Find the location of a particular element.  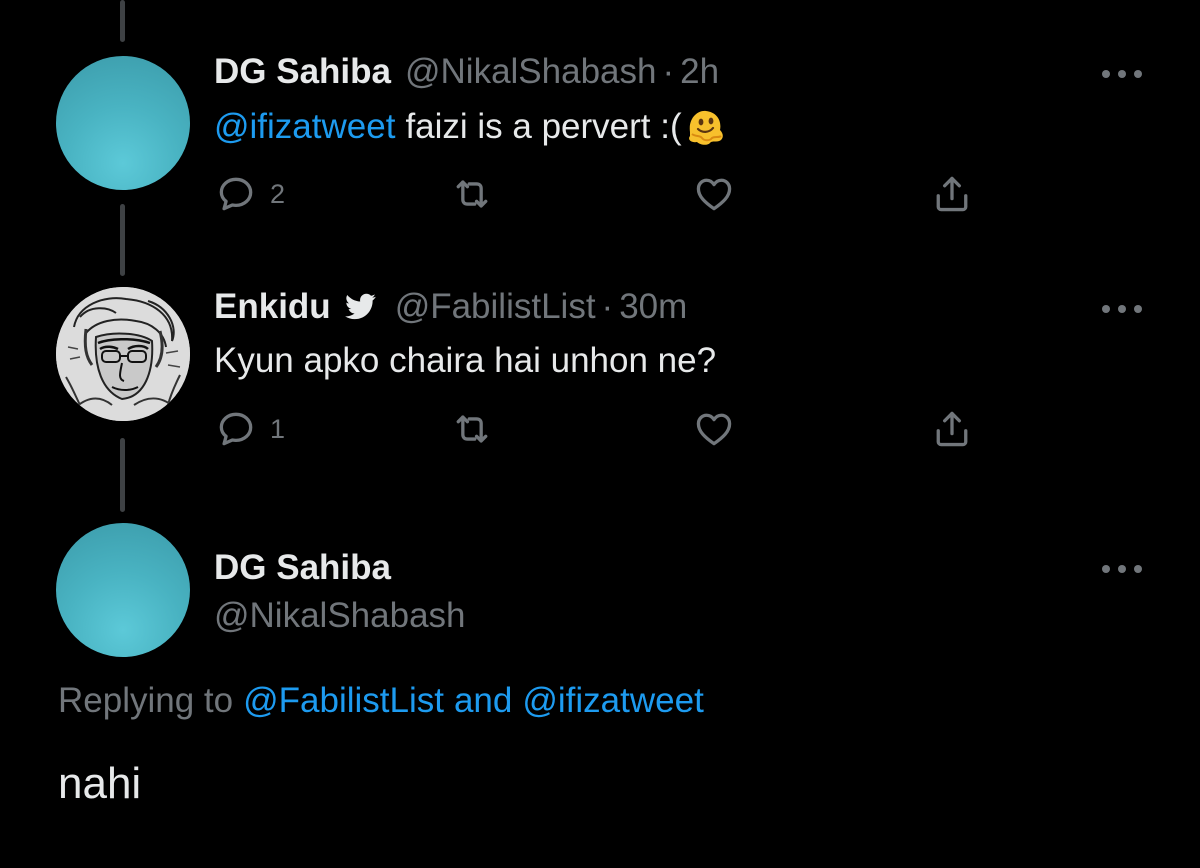

tweet-header: DG Sahiba @NikalShabash · 2h is located at coordinates (466, 72).